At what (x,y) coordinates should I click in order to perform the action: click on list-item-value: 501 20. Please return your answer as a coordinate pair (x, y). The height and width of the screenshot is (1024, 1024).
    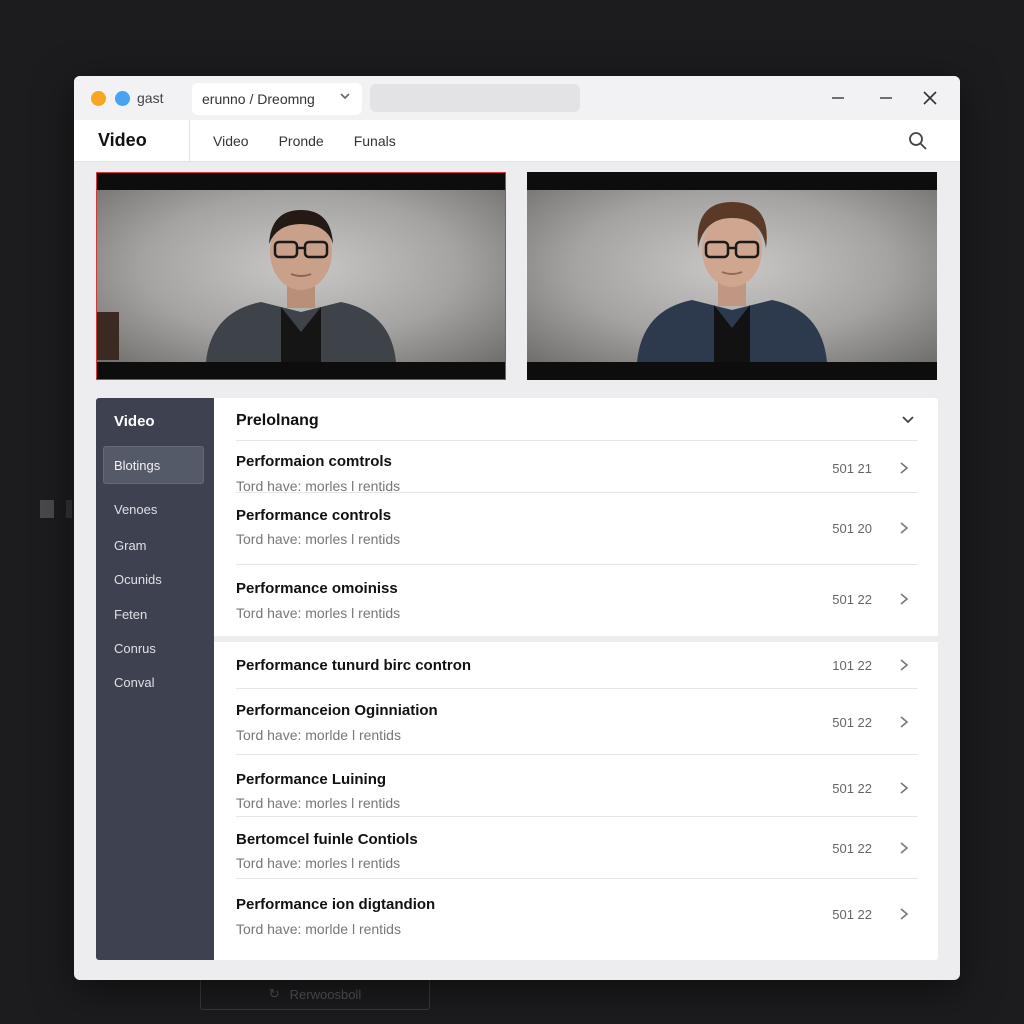
    Looking at the image, I should click on (852, 528).